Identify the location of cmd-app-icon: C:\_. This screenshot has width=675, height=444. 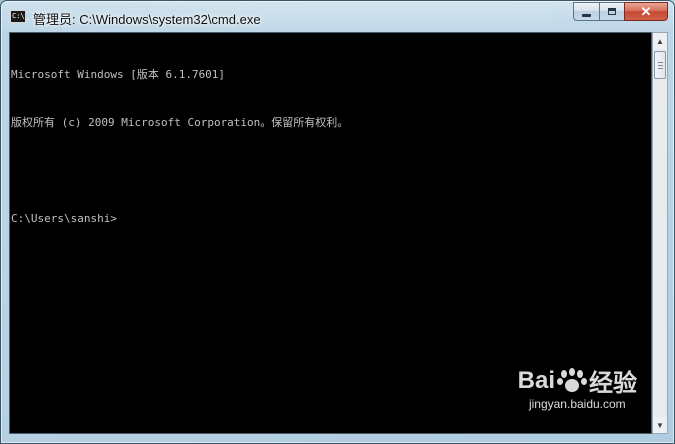
(19, 16).